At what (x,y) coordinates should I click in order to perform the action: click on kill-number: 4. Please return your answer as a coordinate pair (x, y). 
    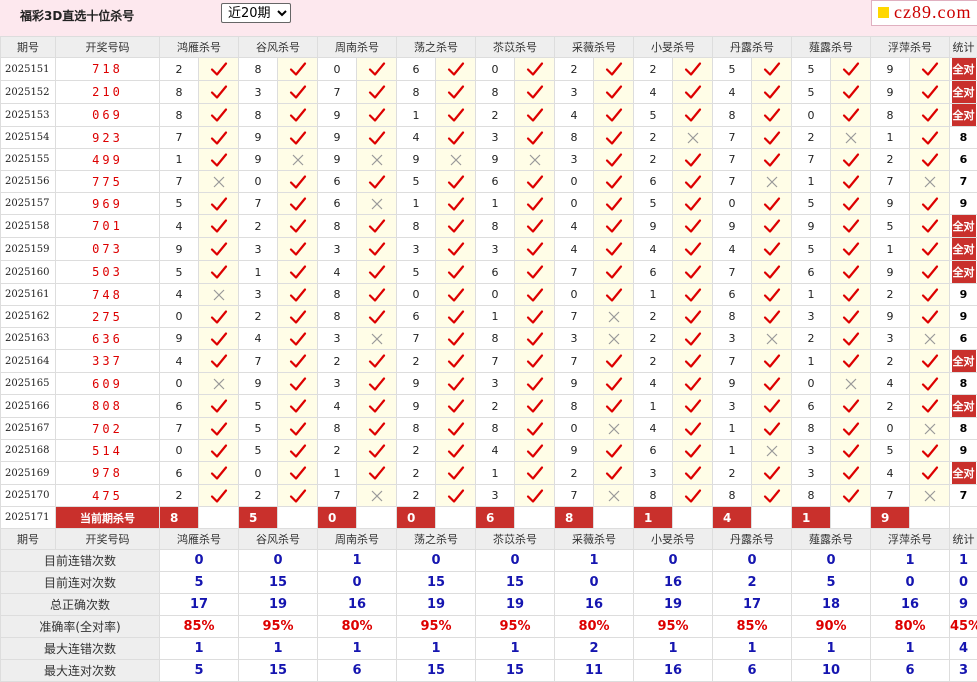
    Looking at the image, I should click on (653, 249).